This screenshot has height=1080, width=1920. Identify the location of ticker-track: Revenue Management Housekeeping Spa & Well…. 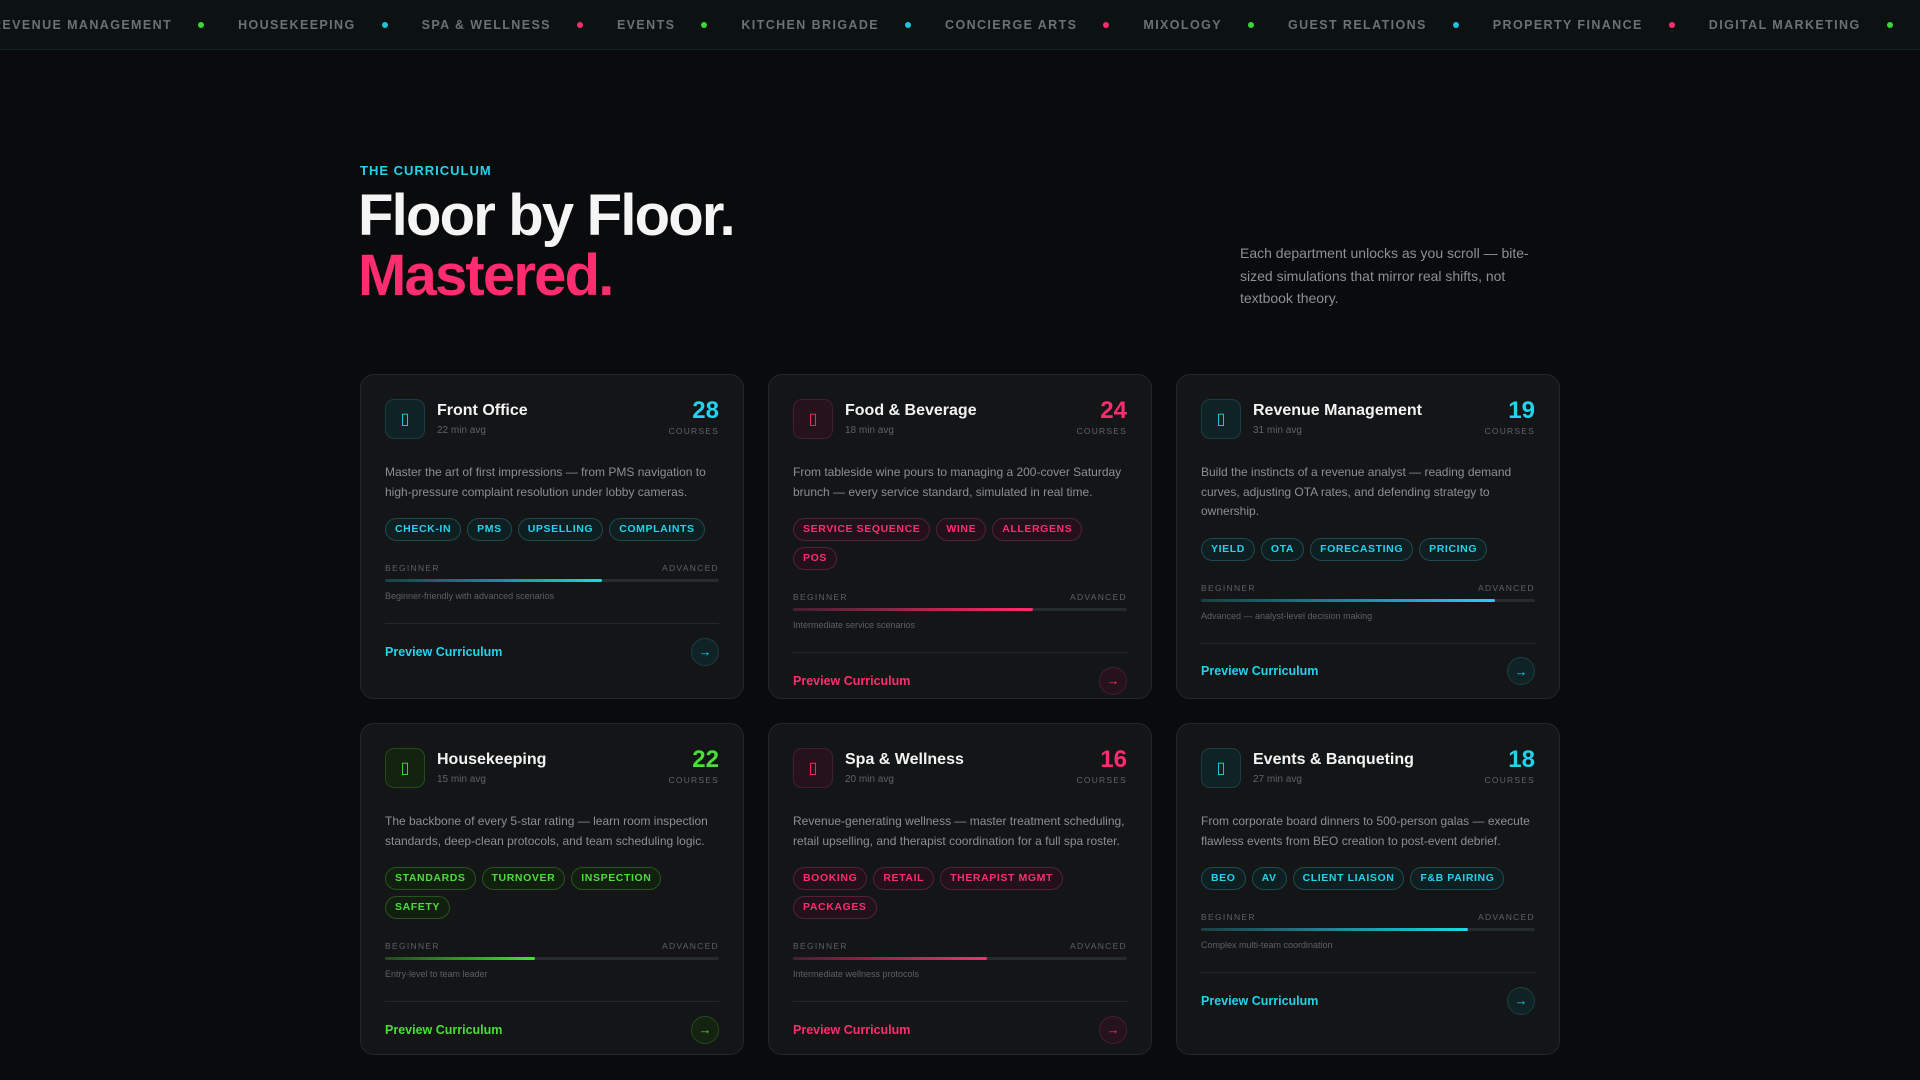
(960, 24).